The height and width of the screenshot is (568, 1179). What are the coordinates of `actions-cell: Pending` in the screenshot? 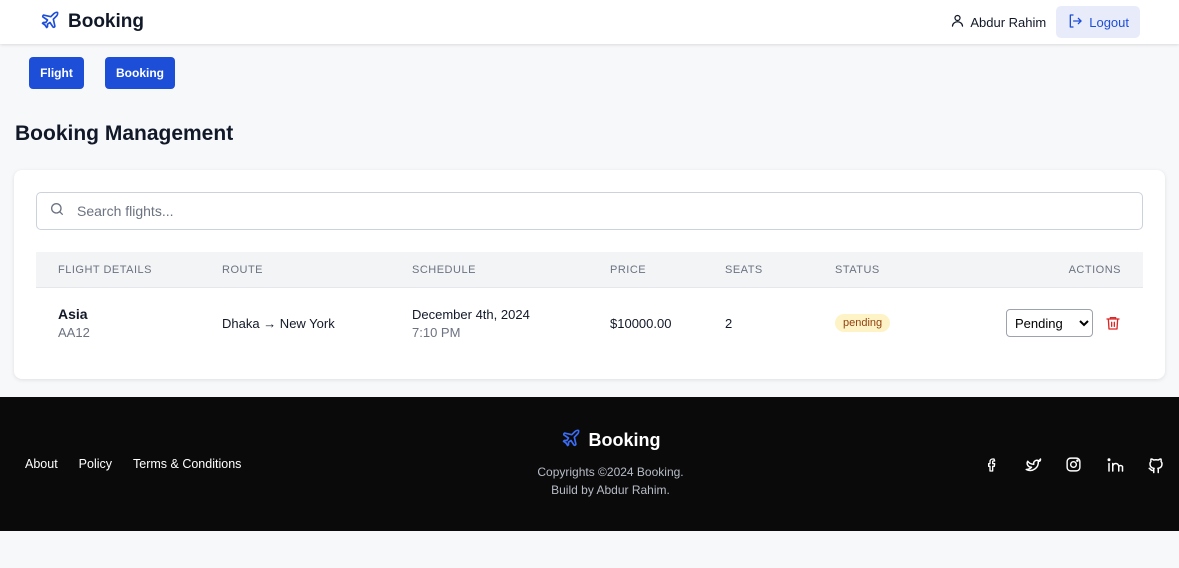 It's located at (1064, 323).